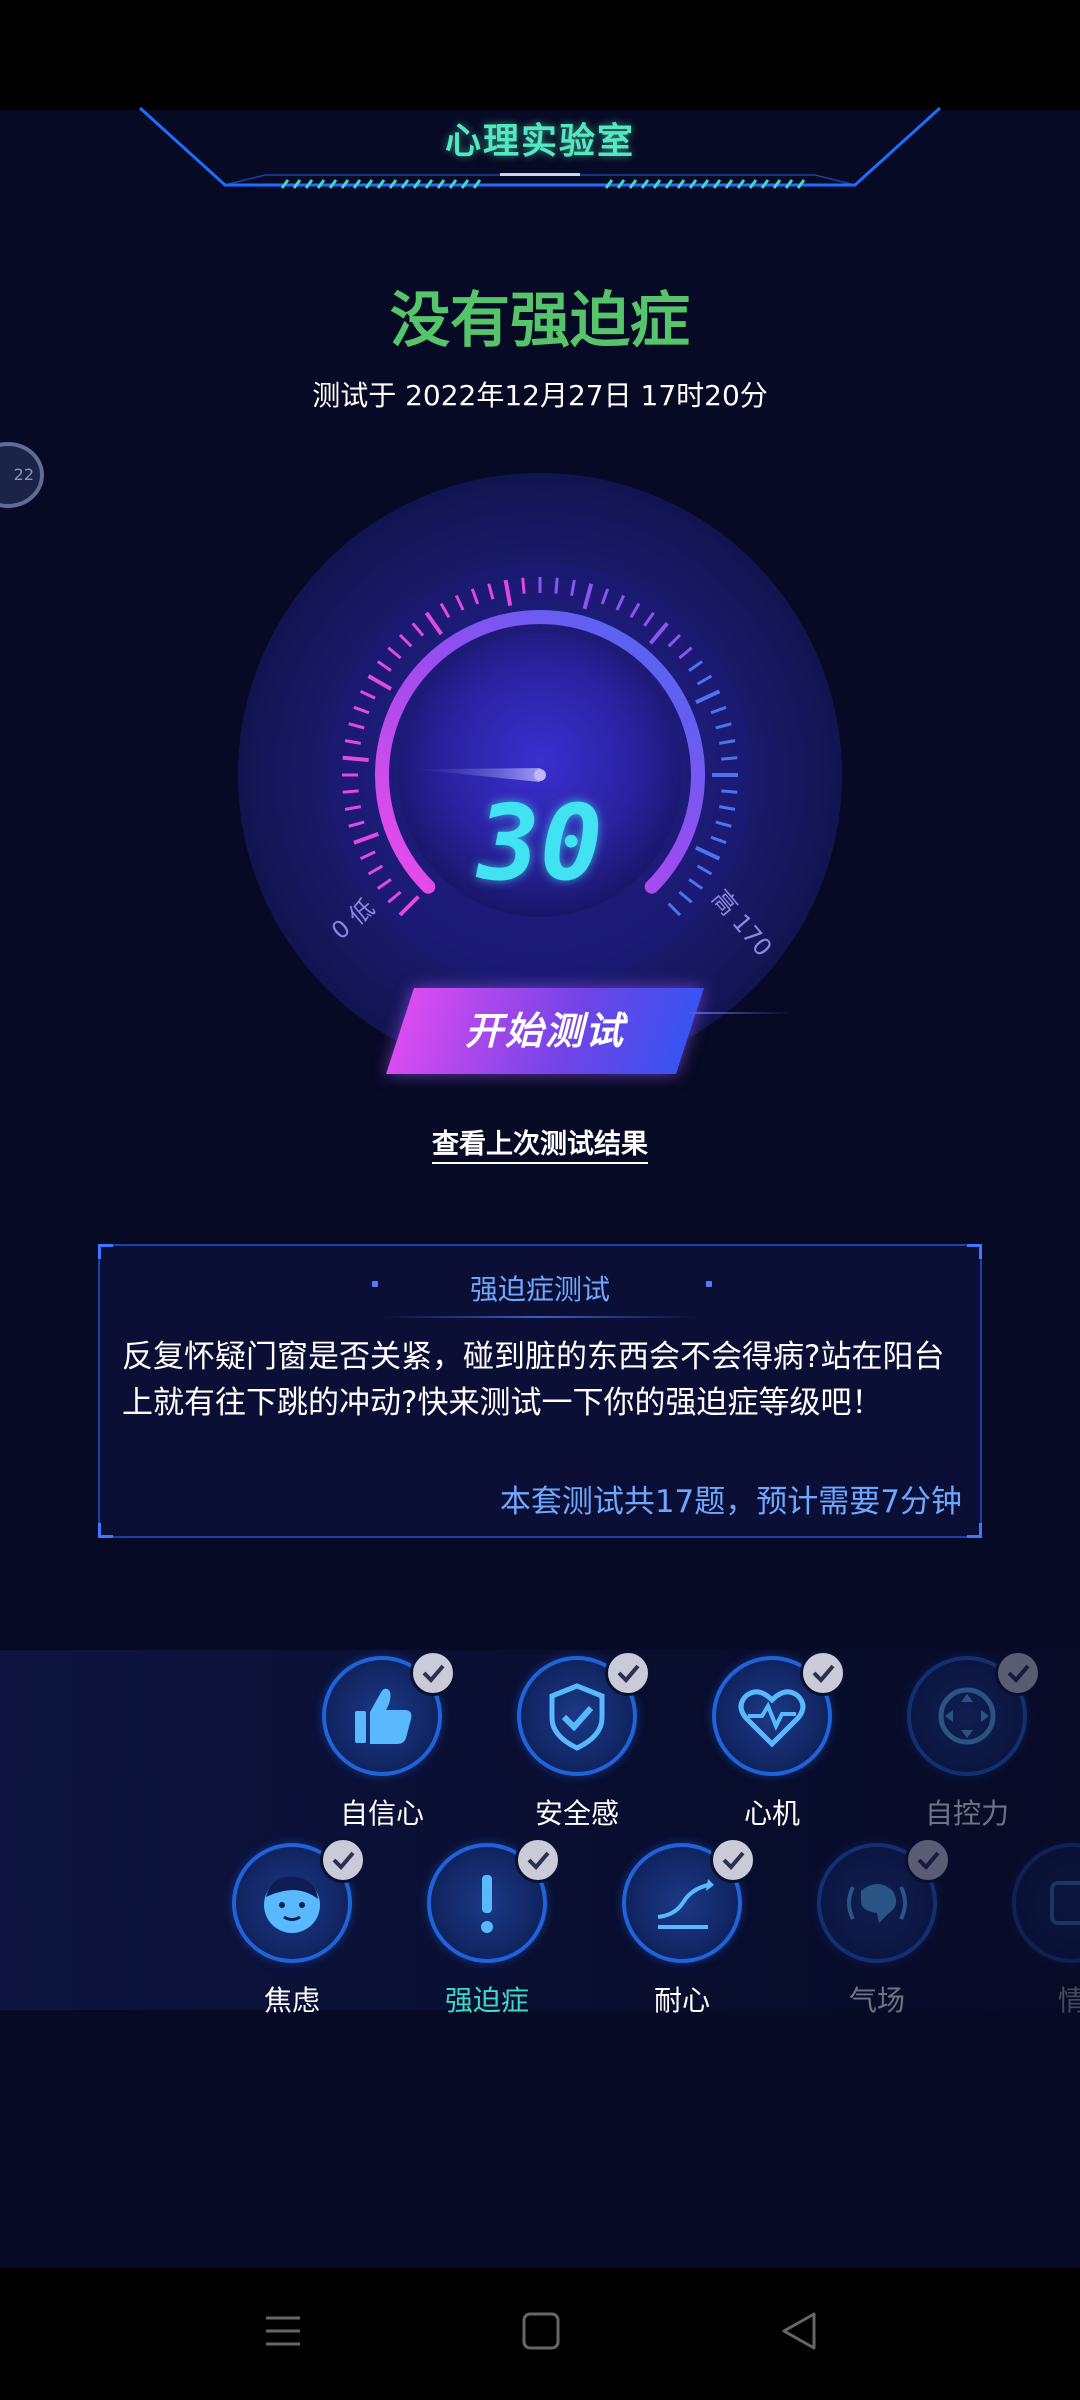 The width and height of the screenshot is (1080, 2400). Describe the element at coordinates (876, 2000) in the screenshot. I see `category-label: 气场` at that location.